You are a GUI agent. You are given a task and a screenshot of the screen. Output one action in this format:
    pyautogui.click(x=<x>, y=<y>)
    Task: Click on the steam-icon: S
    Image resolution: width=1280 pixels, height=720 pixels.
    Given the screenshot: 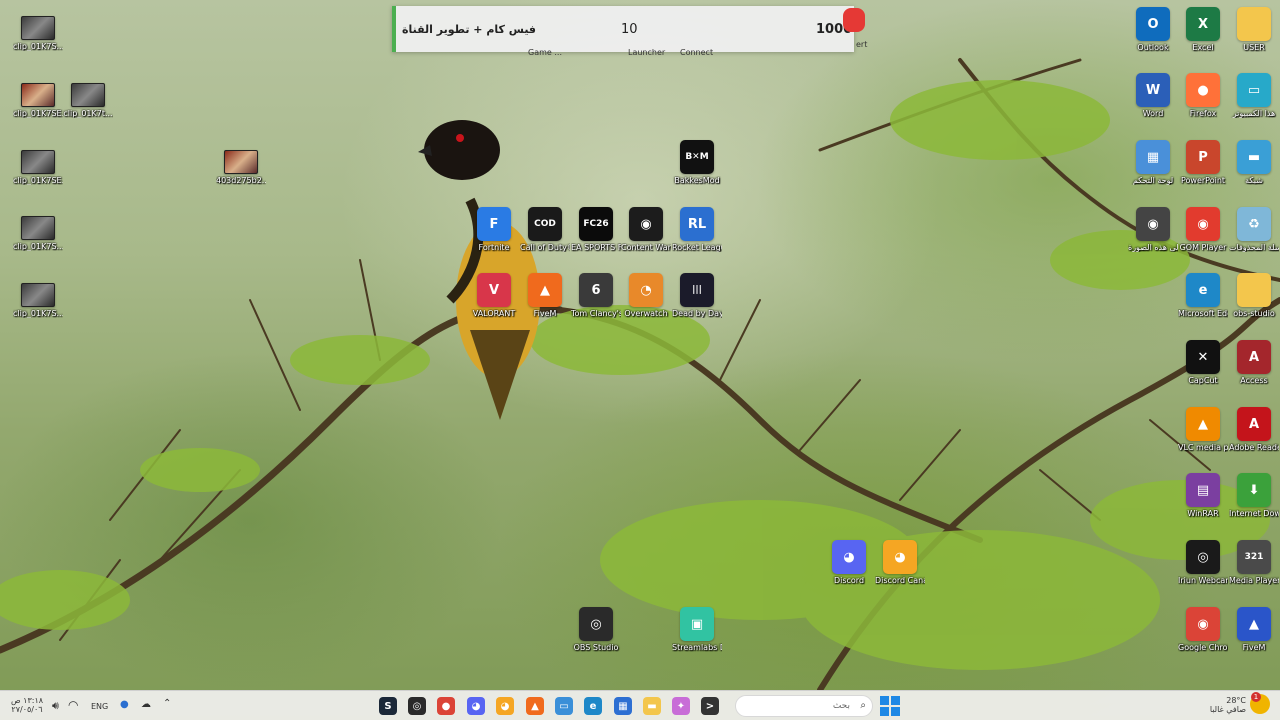 What is the action you would take?
    pyautogui.click(x=388, y=706)
    